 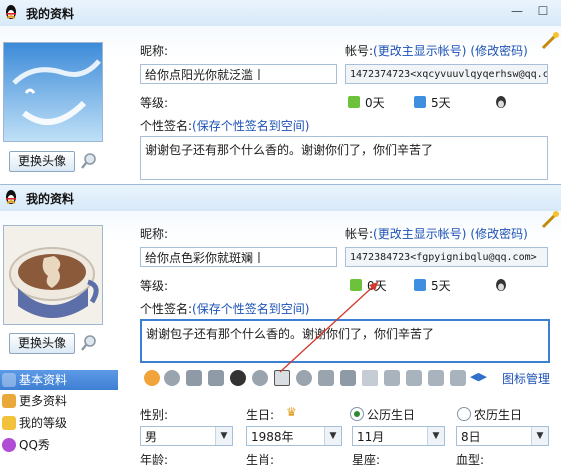 I want to click on account-field: 1472384723<fgpyignibqlu@qq.com>, so click(x=446, y=257).